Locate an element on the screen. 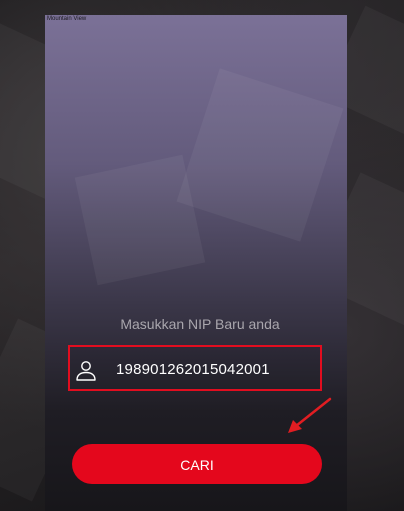 The width and height of the screenshot is (404, 511). nip-field: 198901262015042001 is located at coordinates (195, 368).